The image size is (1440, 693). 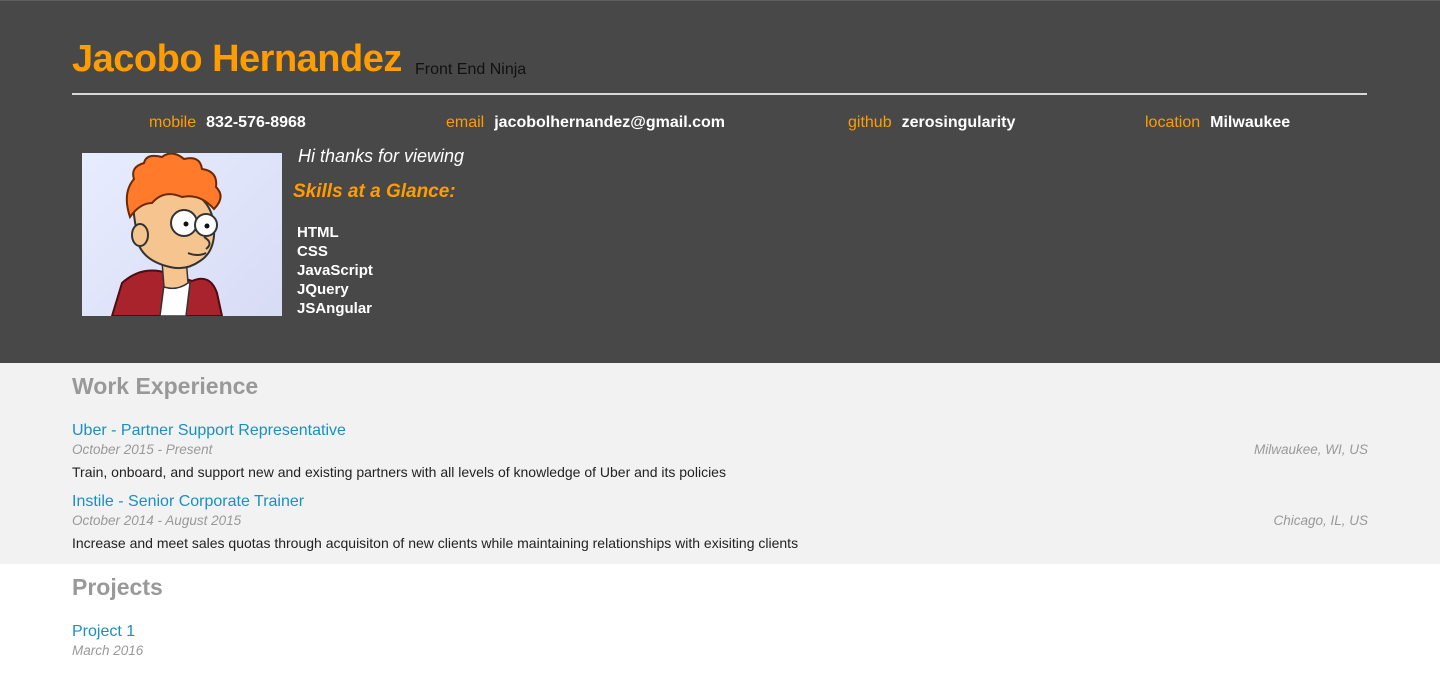 What do you see at coordinates (381, 156) in the screenshot?
I see `greeting: Hi thanks for viewing` at bounding box center [381, 156].